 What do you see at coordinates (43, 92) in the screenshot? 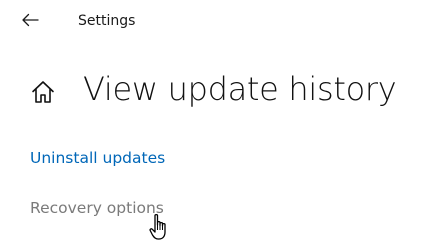
I see `home-icon` at bounding box center [43, 92].